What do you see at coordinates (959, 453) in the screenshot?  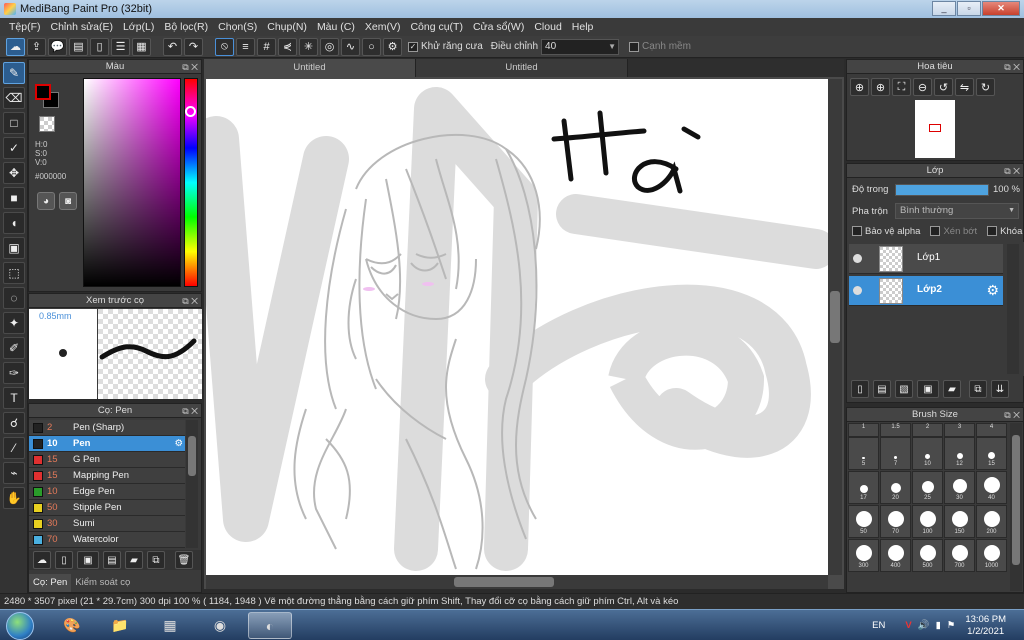 I see `brush-size-option: 12` at bounding box center [959, 453].